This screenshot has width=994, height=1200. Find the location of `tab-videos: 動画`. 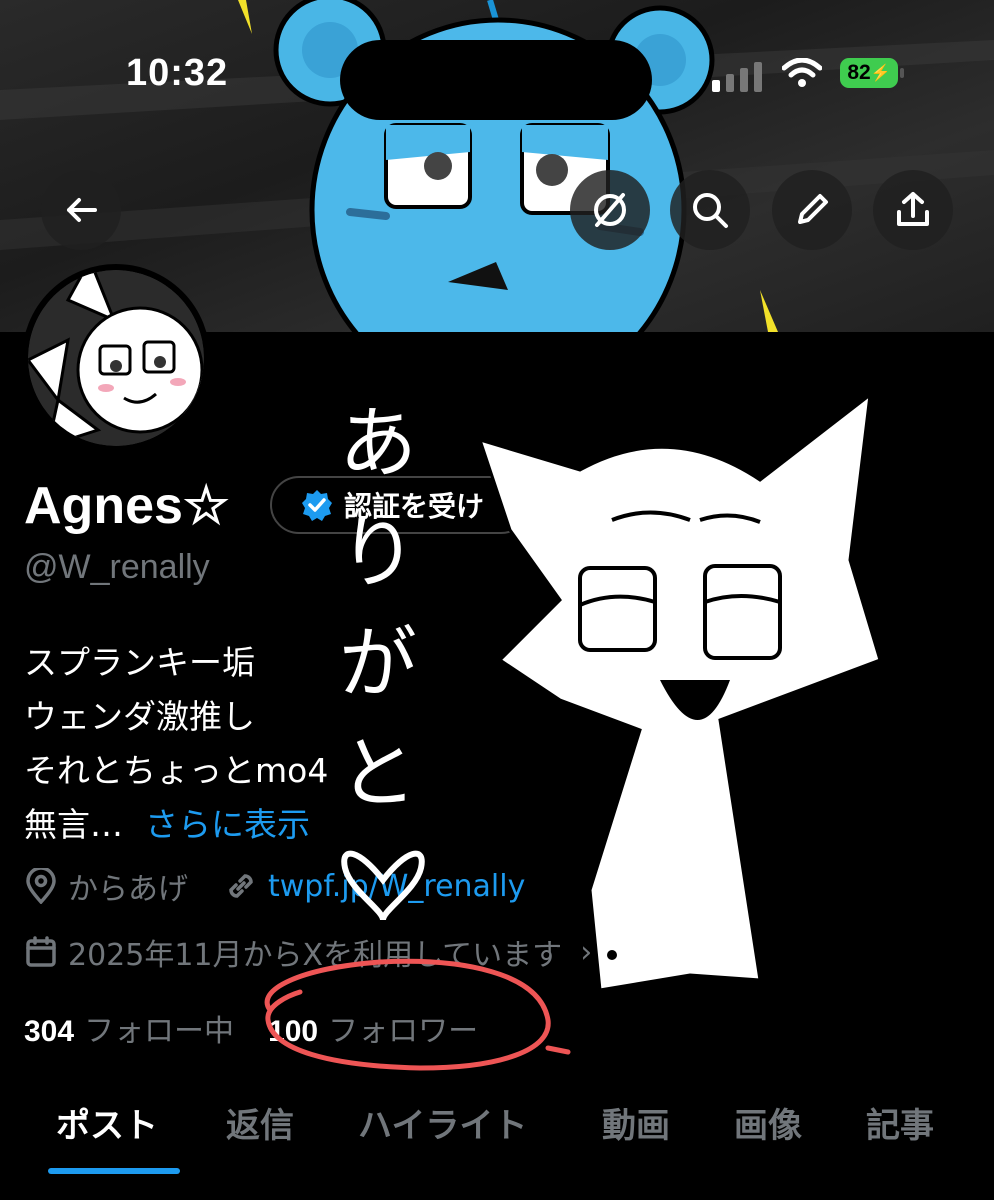

tab-videos: 動画 is located at coordinates (636, 1122).